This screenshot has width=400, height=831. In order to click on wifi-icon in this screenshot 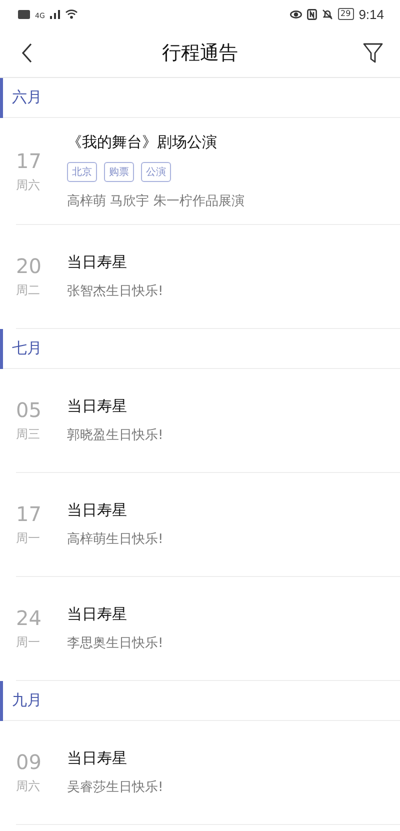, I will do `click(71, 14)`.